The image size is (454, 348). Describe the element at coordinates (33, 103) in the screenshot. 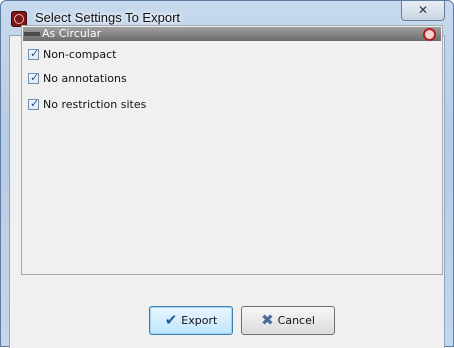

I see `checkbox-no-restriction-sites` at that location.